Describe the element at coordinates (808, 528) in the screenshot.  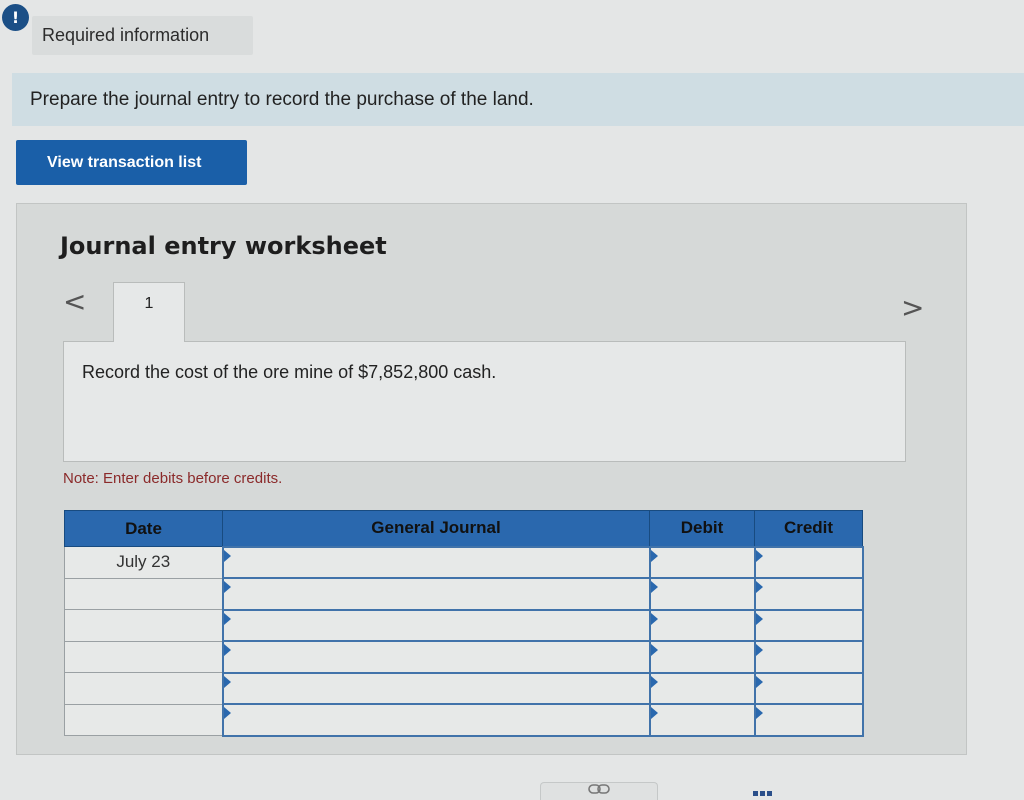
I see `credit-header: Credit` at that location.